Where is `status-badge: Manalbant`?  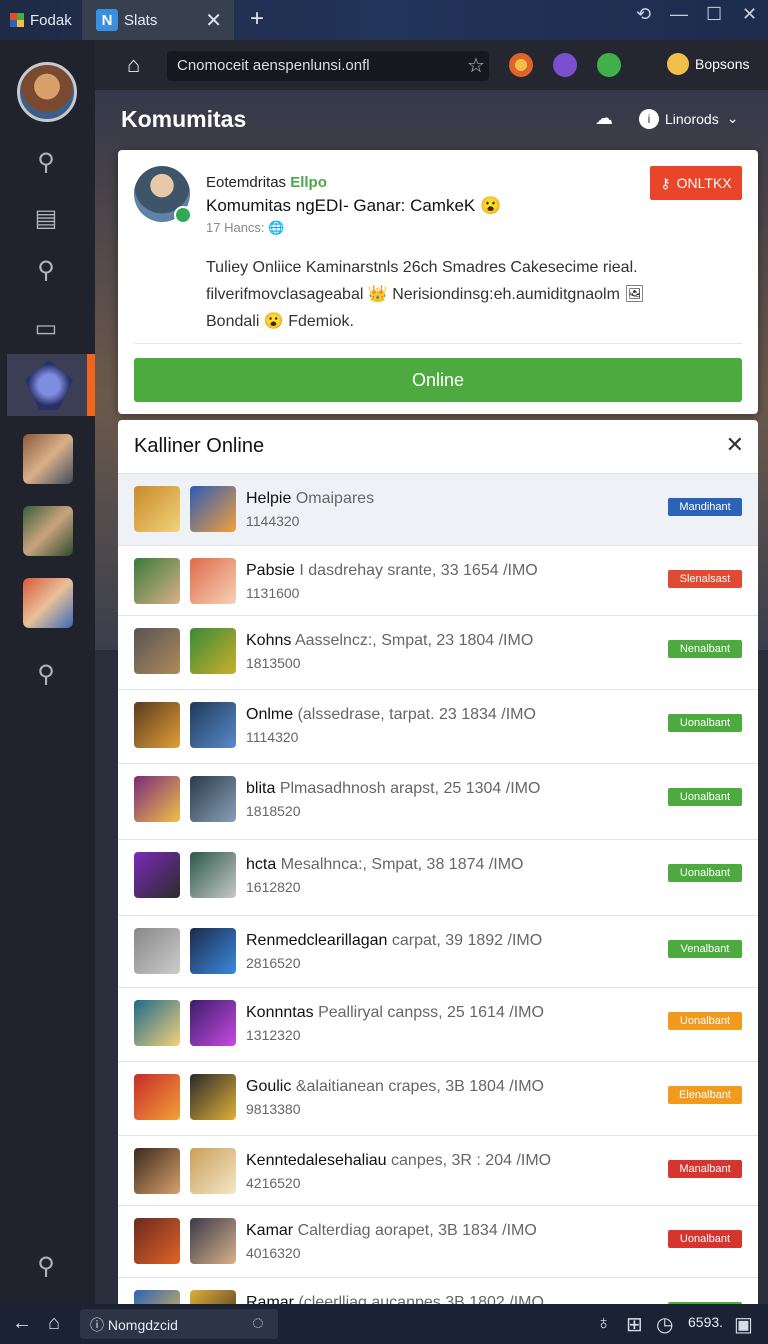 status-badge: Manalbant is located at coordinates (705, 1169).